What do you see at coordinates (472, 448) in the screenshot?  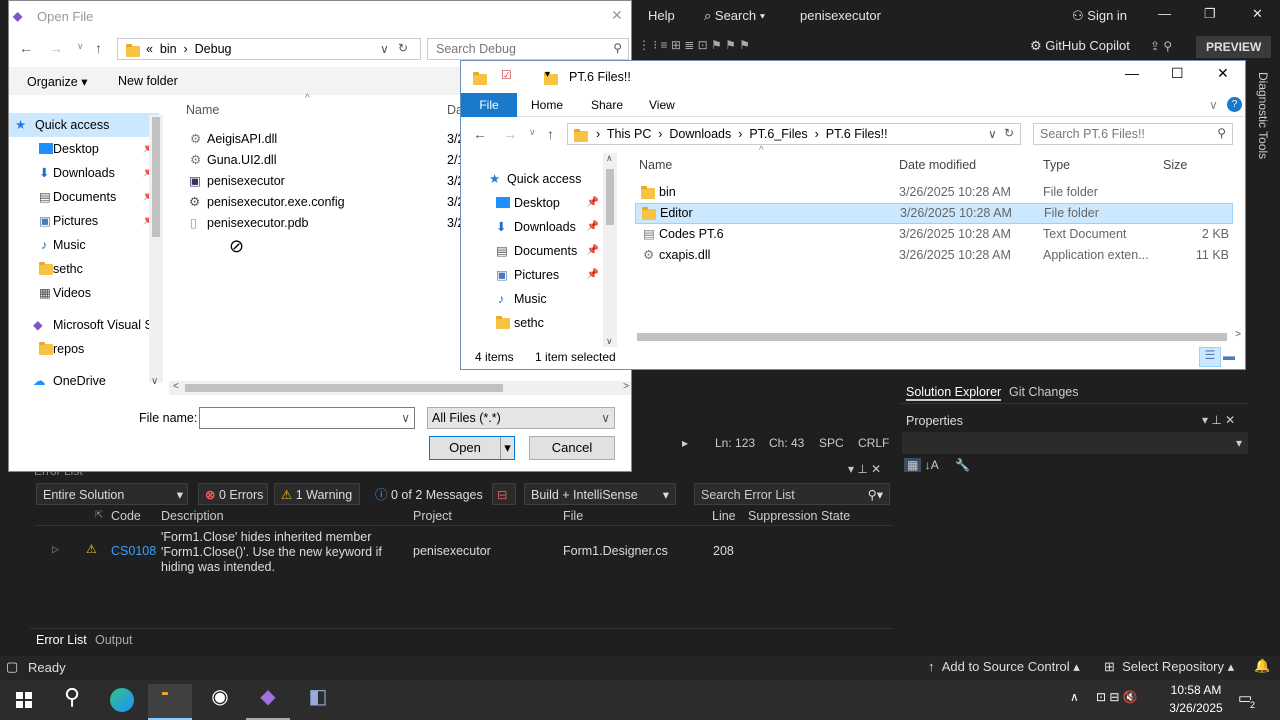 I see `open-button: Open ▾` at bounding box center [472, 448].